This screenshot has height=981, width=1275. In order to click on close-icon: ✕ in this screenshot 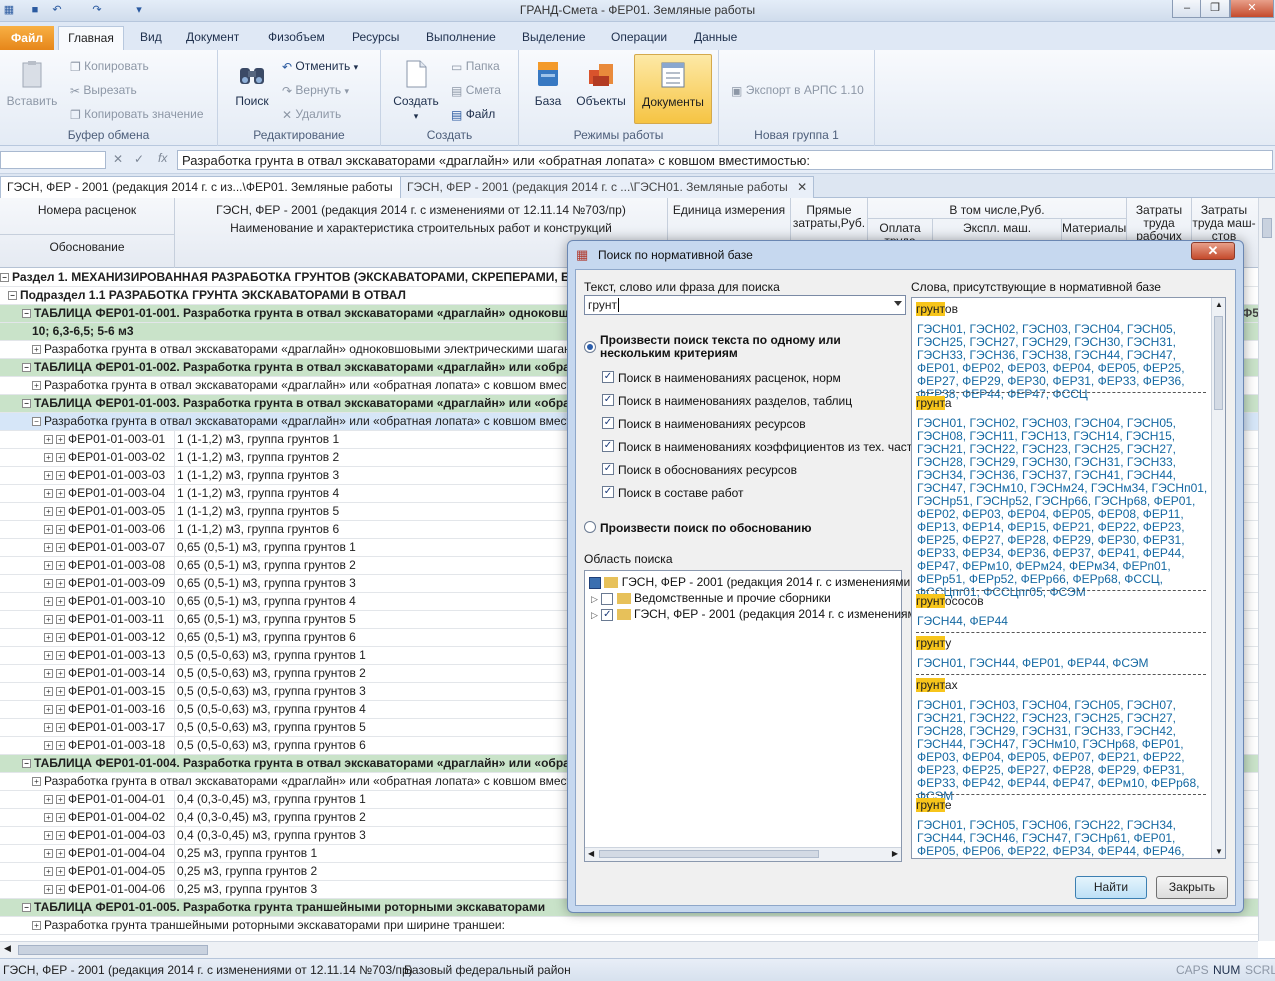, I will do `click(802, 187)`.